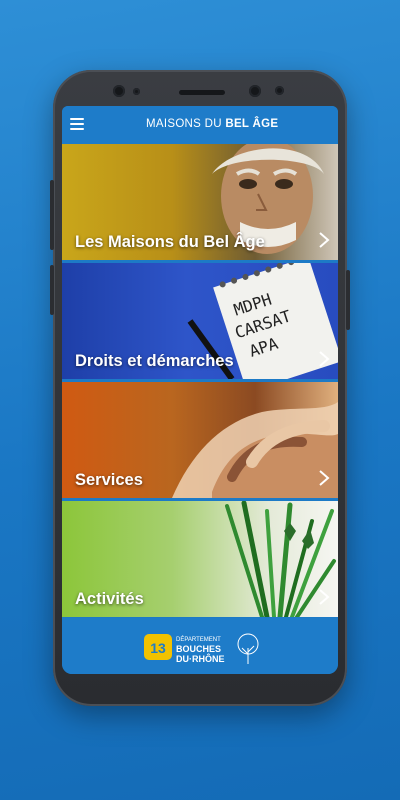  What do you see at coordinates (202, 92) in the screenshot?
I see `earpiece-speaker` at bounding box center [202, 92].